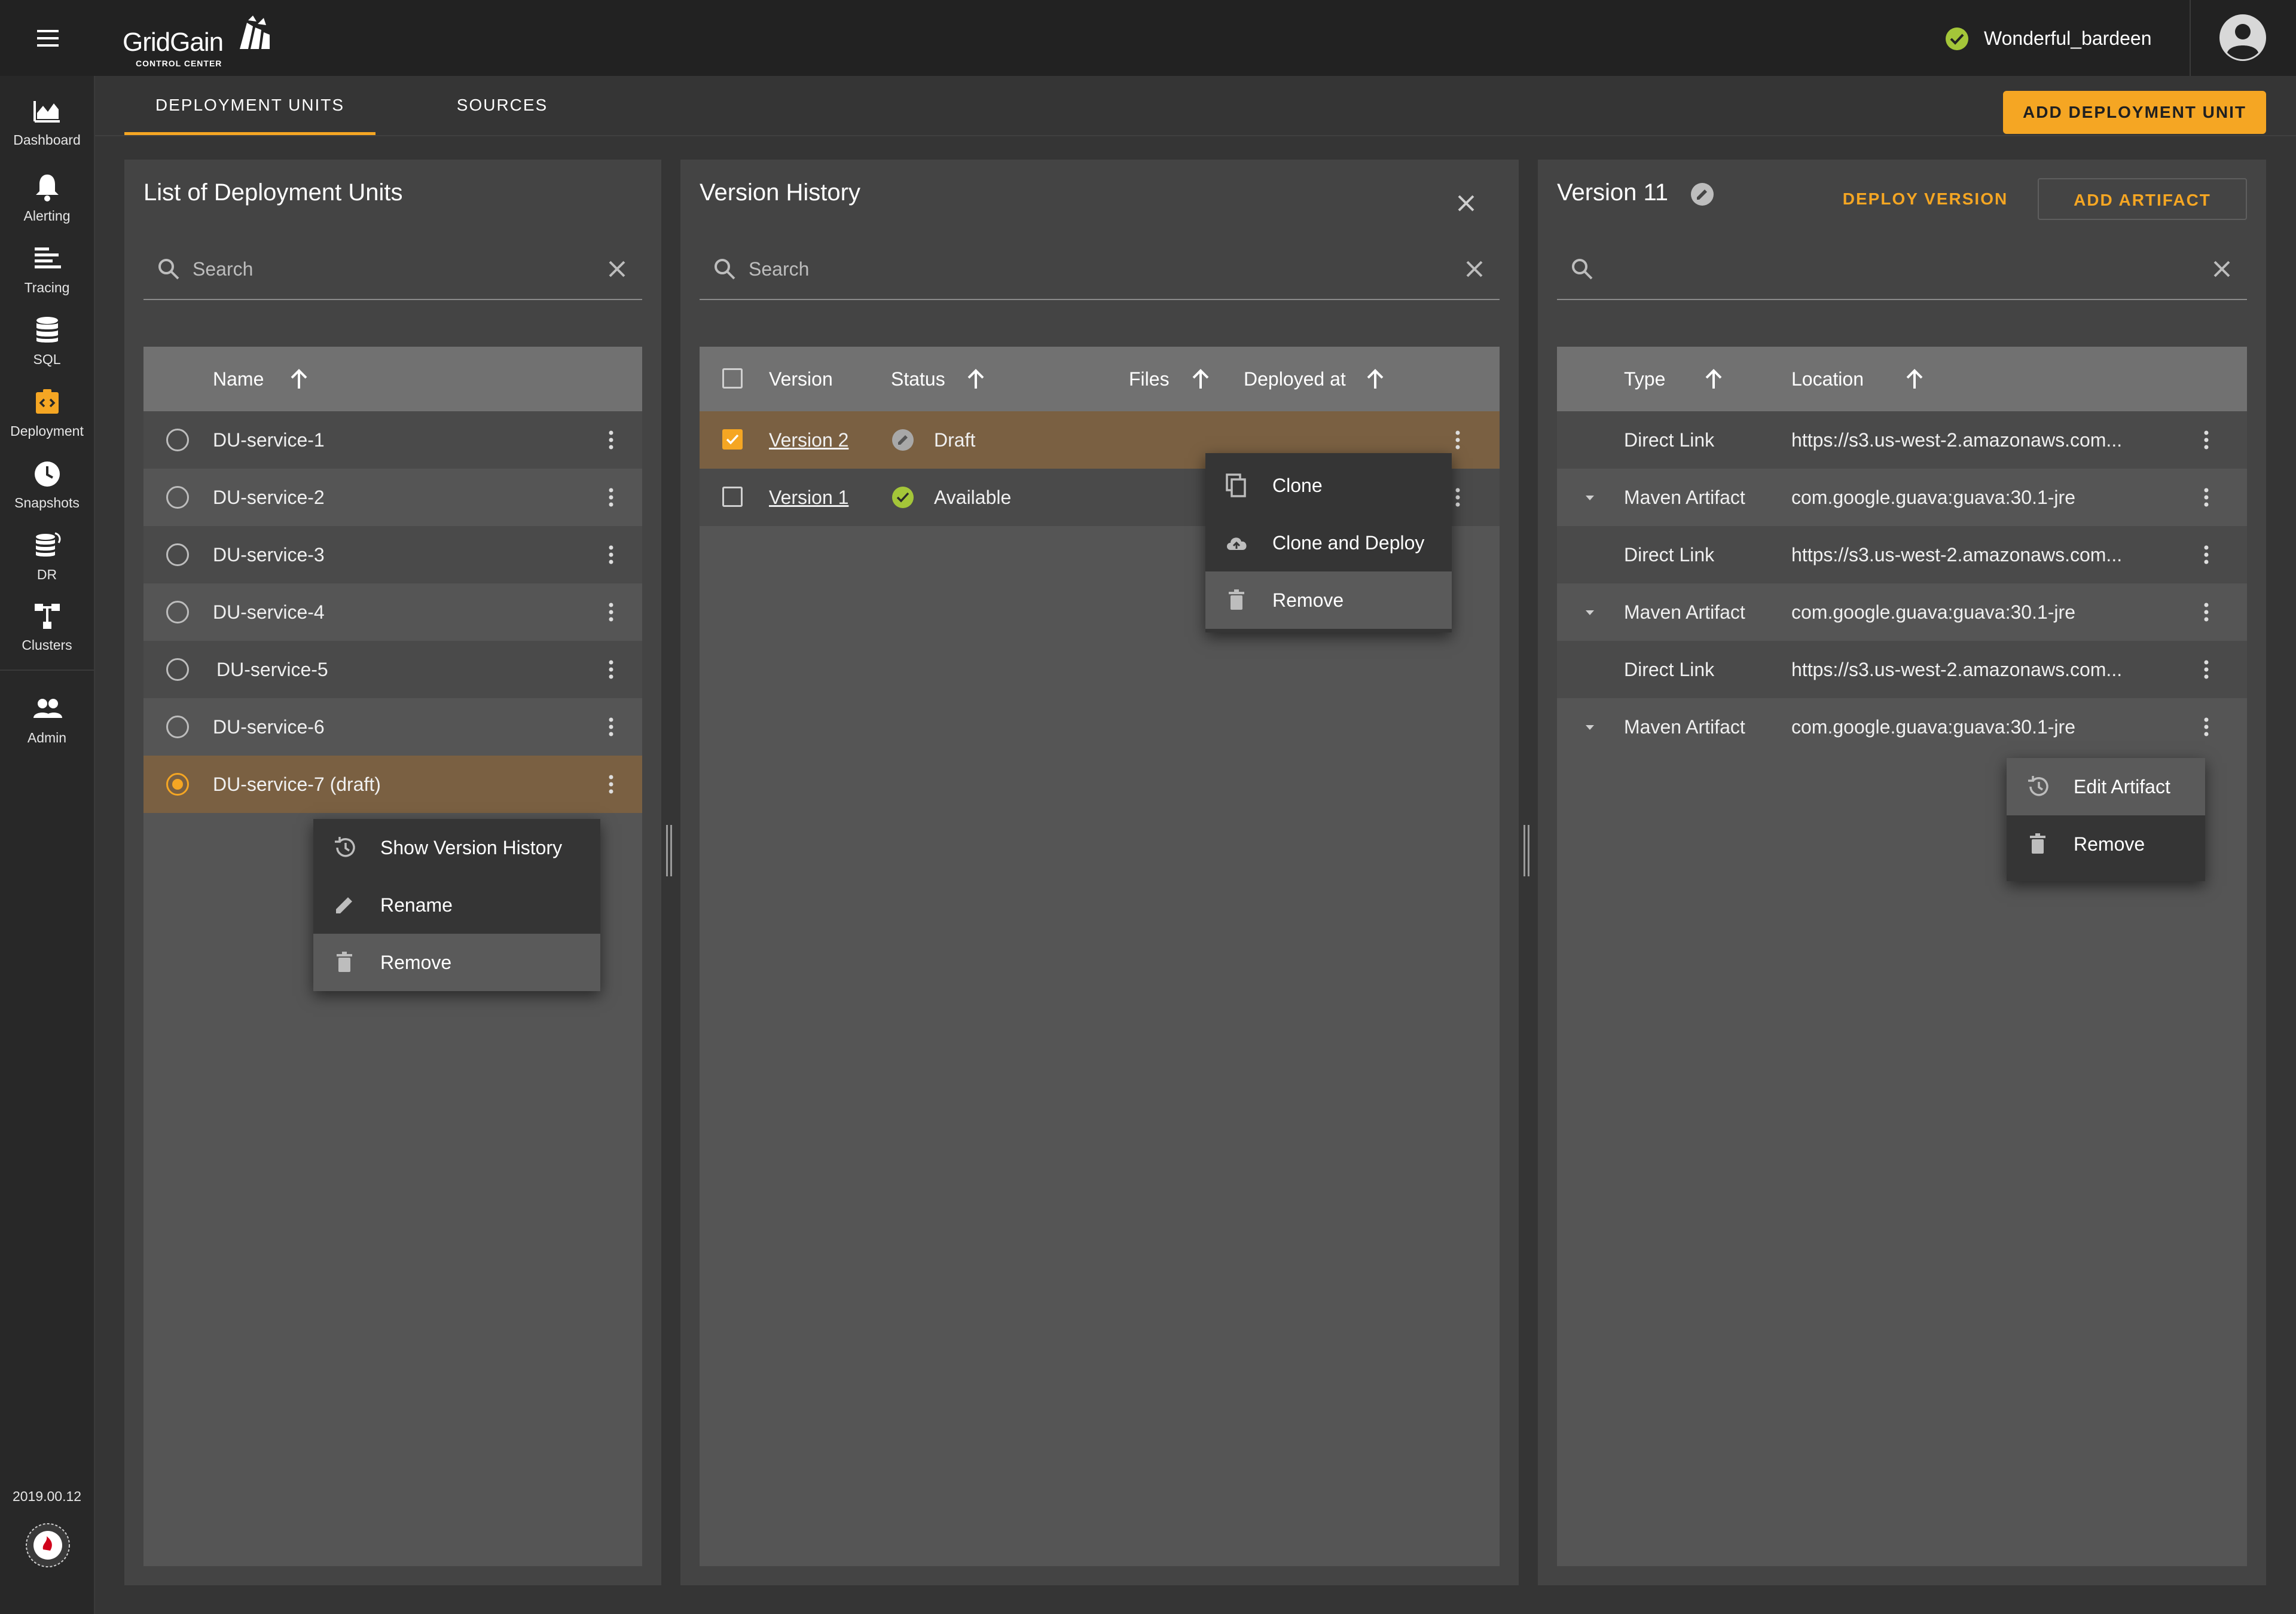 This screenshot has height=1614, width=2296. I want to click on menu-item-show-version-history: Show Version History, so click(456, 847).